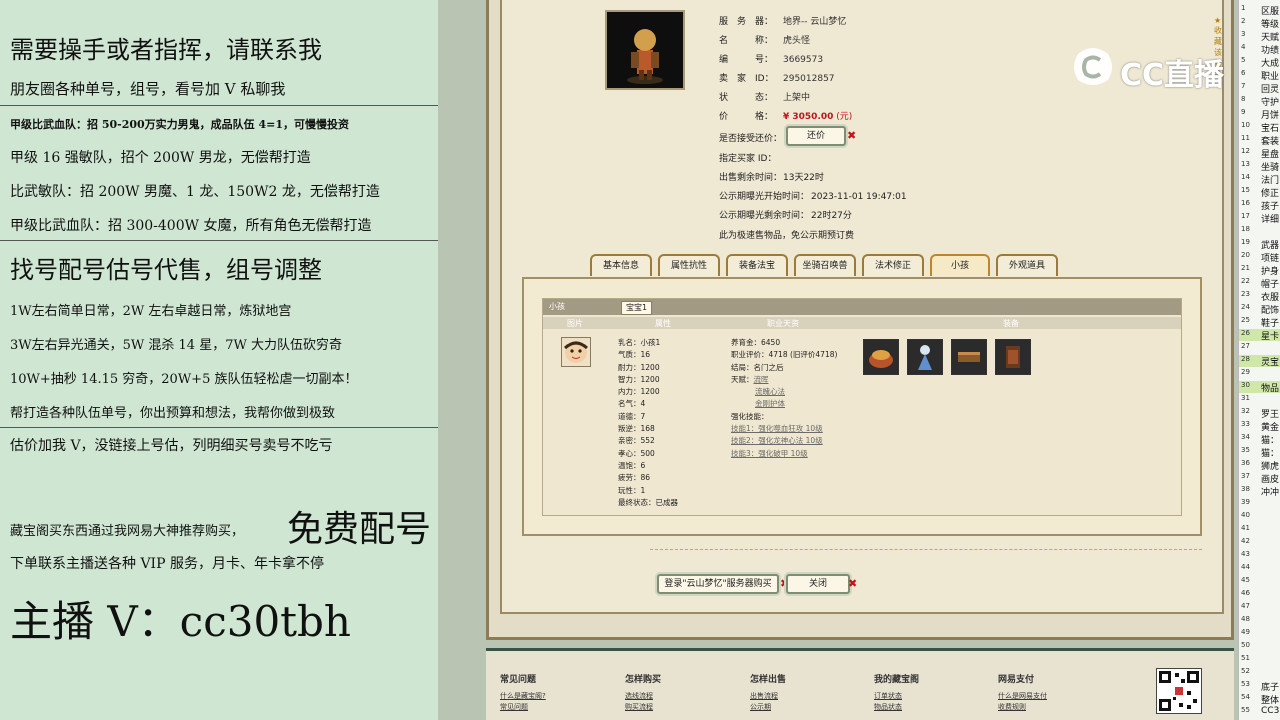 This screenshot has width=1280, height=720. I want to click on sheet-row: 31, so click(1259, 400).